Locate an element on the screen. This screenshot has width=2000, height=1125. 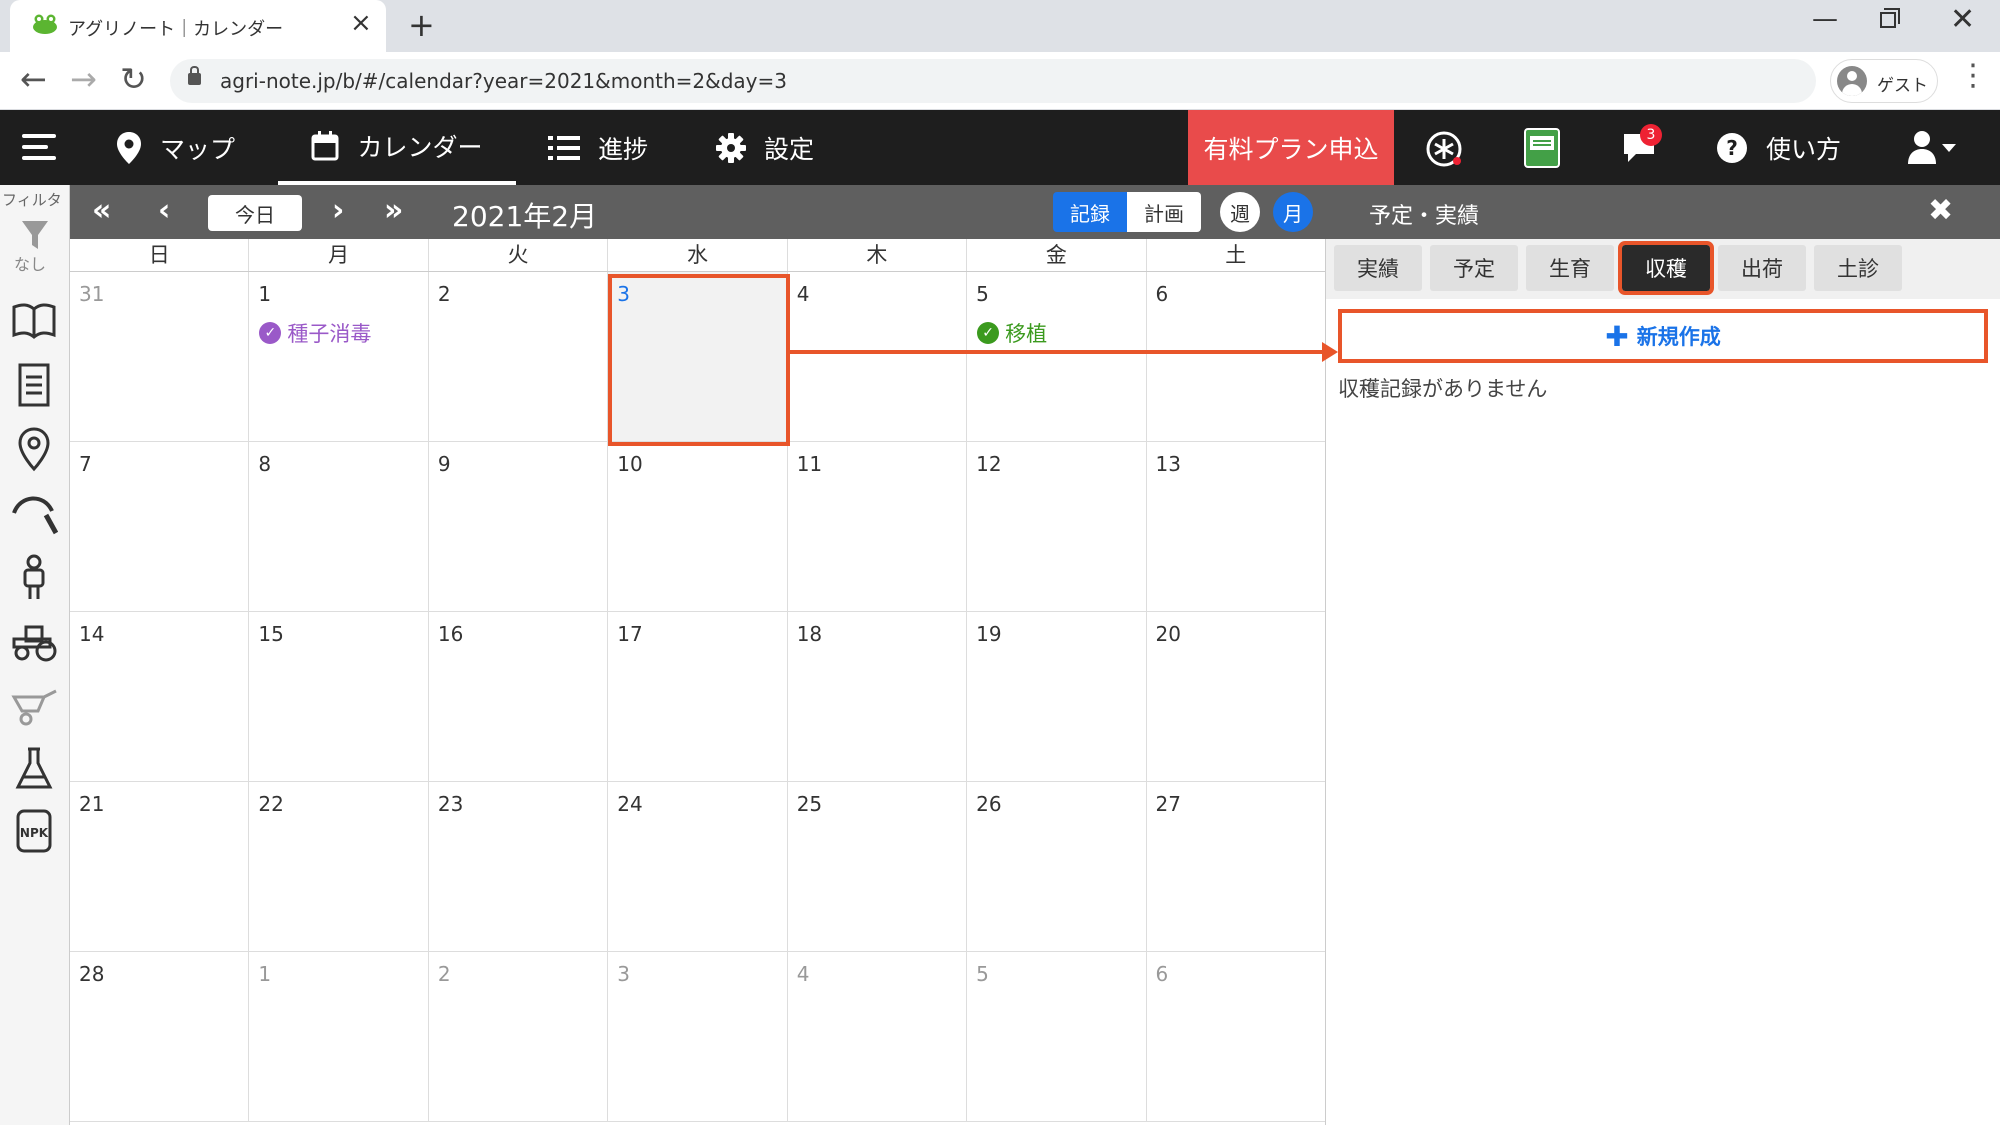
calendar-day-cell: 3 is located at coordinates (698, 1036).